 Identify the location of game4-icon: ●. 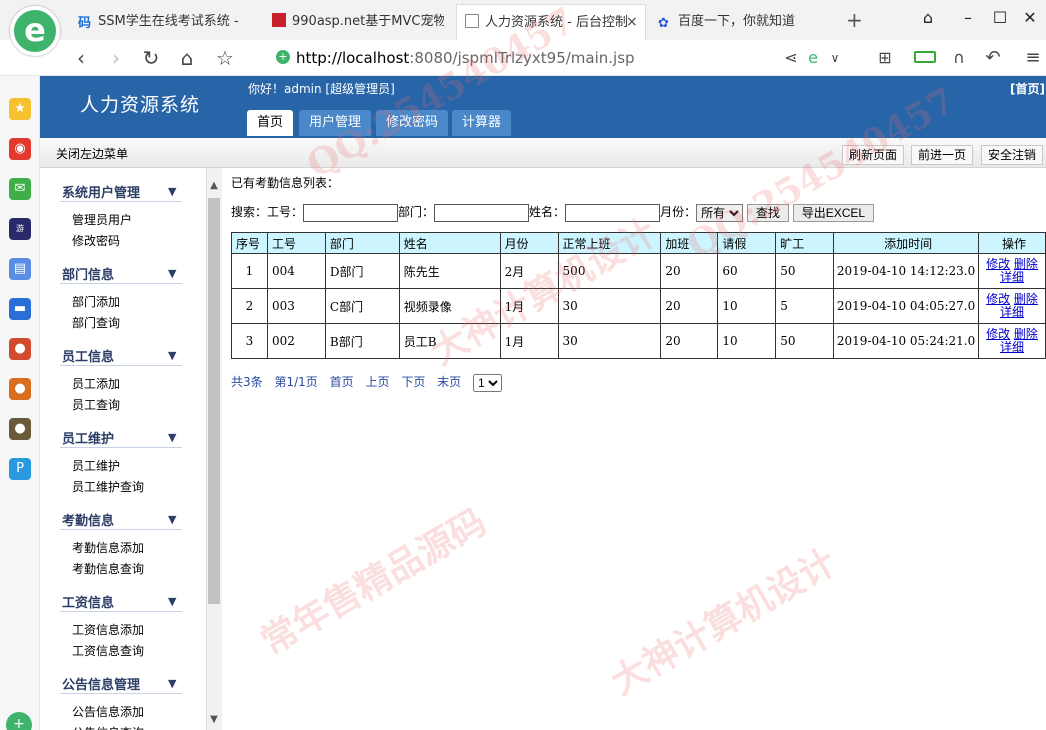
(20, 429).